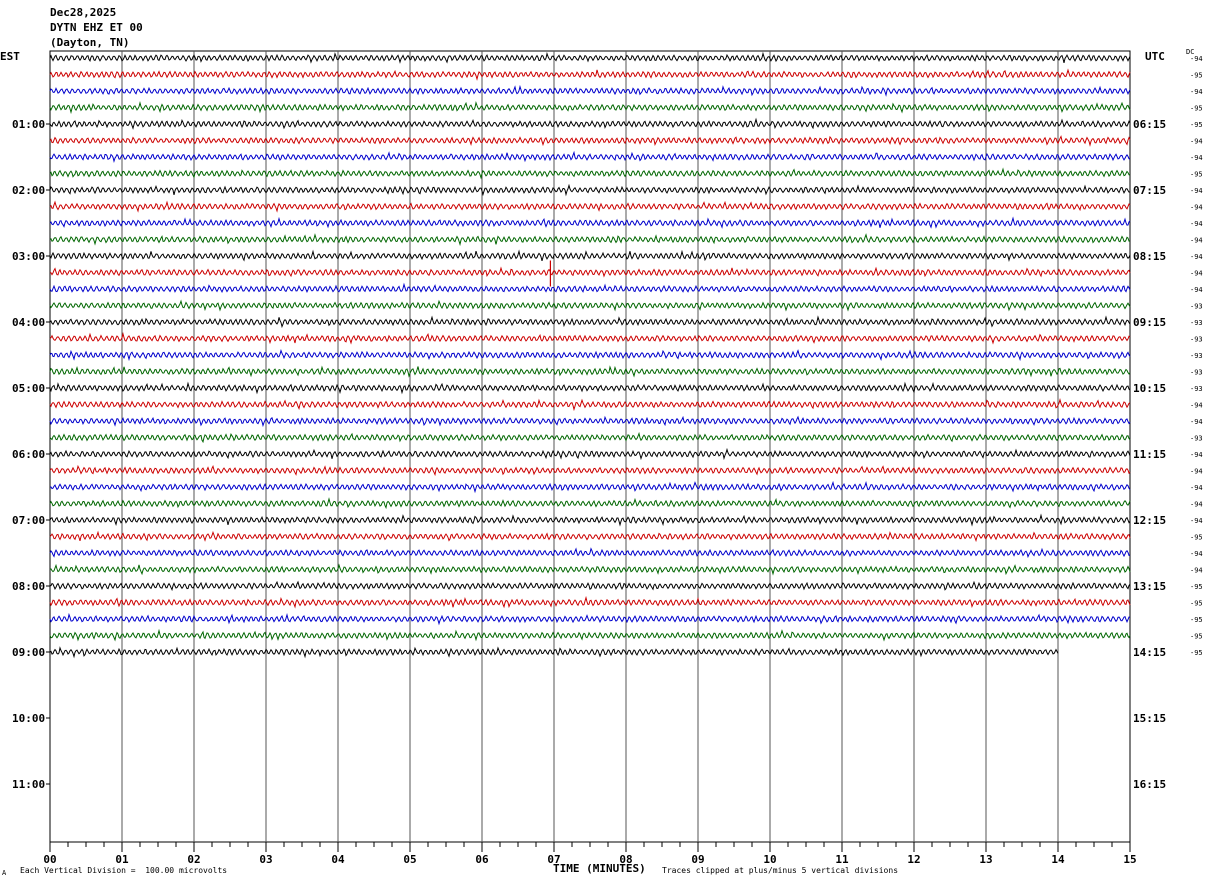 The height and width of the screenshot is (886, 1210). I want to click on footer-mark: A, so click(4, 873).